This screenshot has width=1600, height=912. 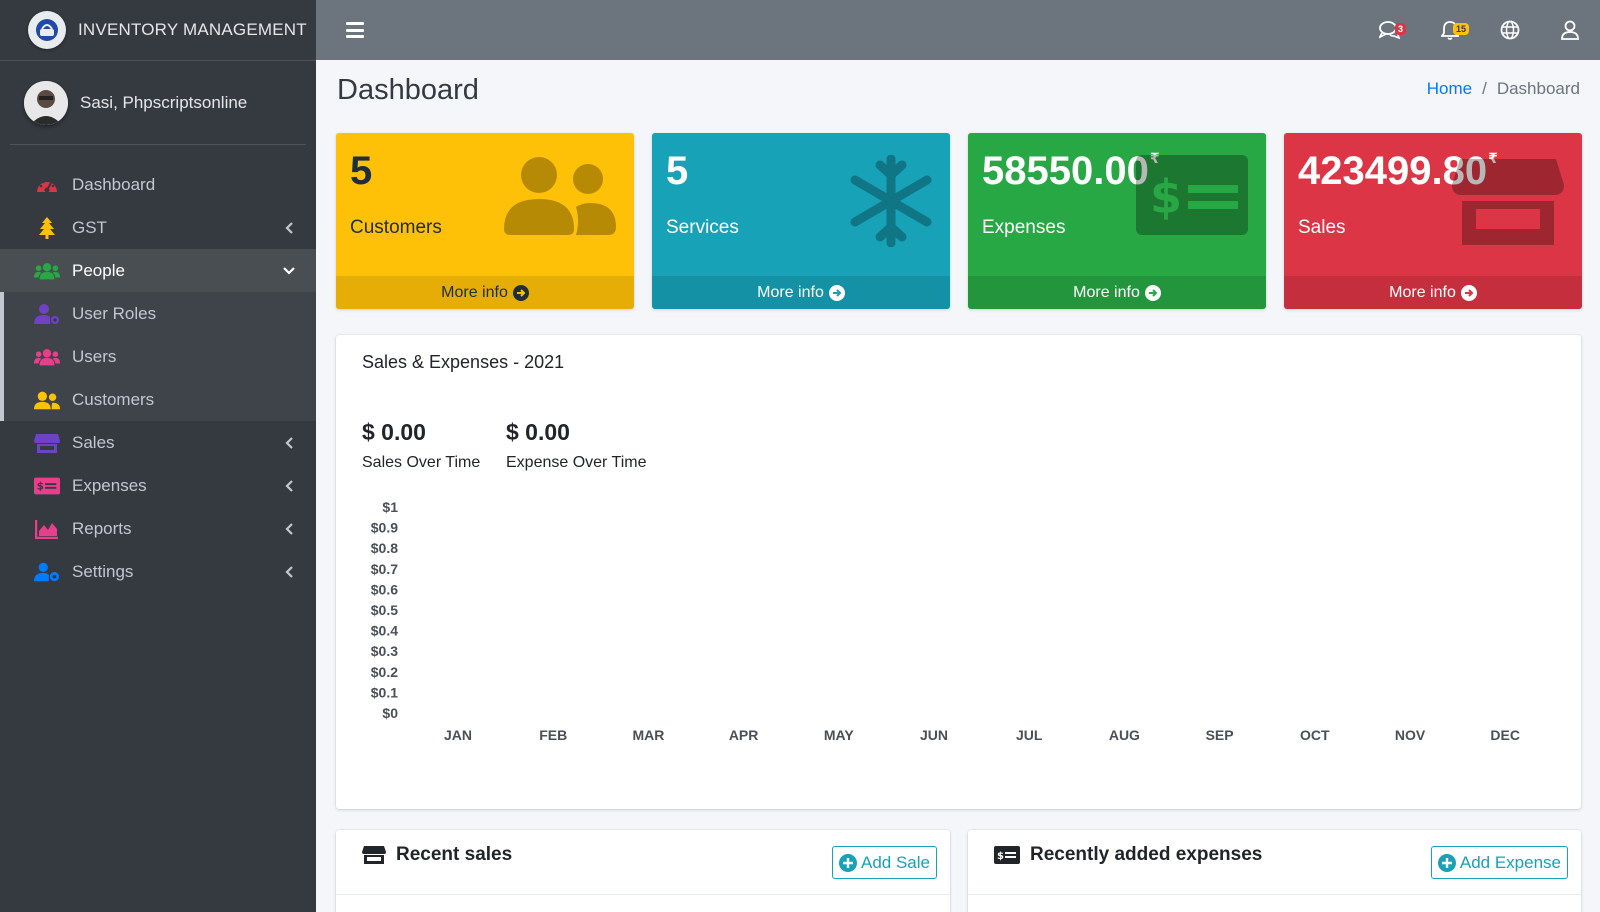 I want to click on x-tick-label: NOV, so click(x=1410, y=735).